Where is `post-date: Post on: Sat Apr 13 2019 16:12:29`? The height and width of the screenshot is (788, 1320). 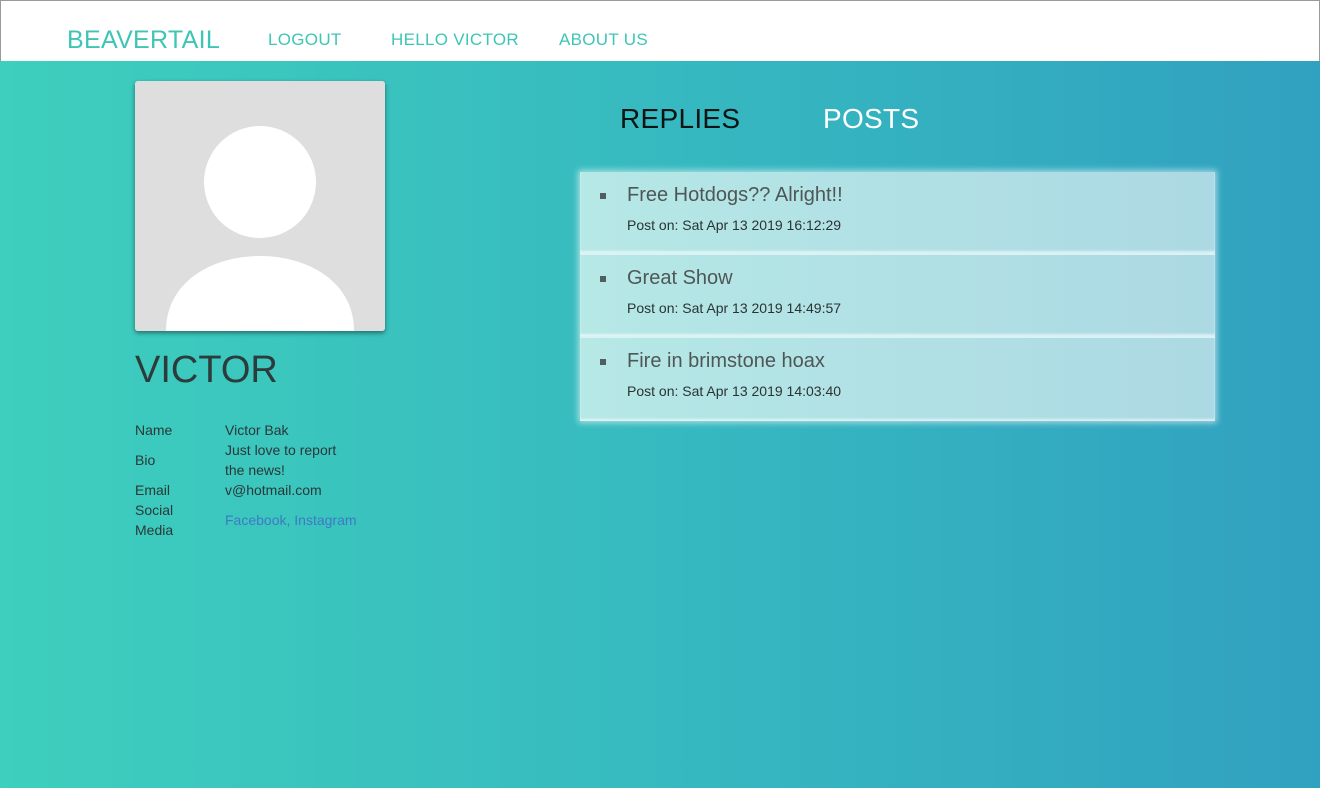
post-date: Post on: Sat Apr 13 2019 16:12:29 is located at coordinates (734, 225).